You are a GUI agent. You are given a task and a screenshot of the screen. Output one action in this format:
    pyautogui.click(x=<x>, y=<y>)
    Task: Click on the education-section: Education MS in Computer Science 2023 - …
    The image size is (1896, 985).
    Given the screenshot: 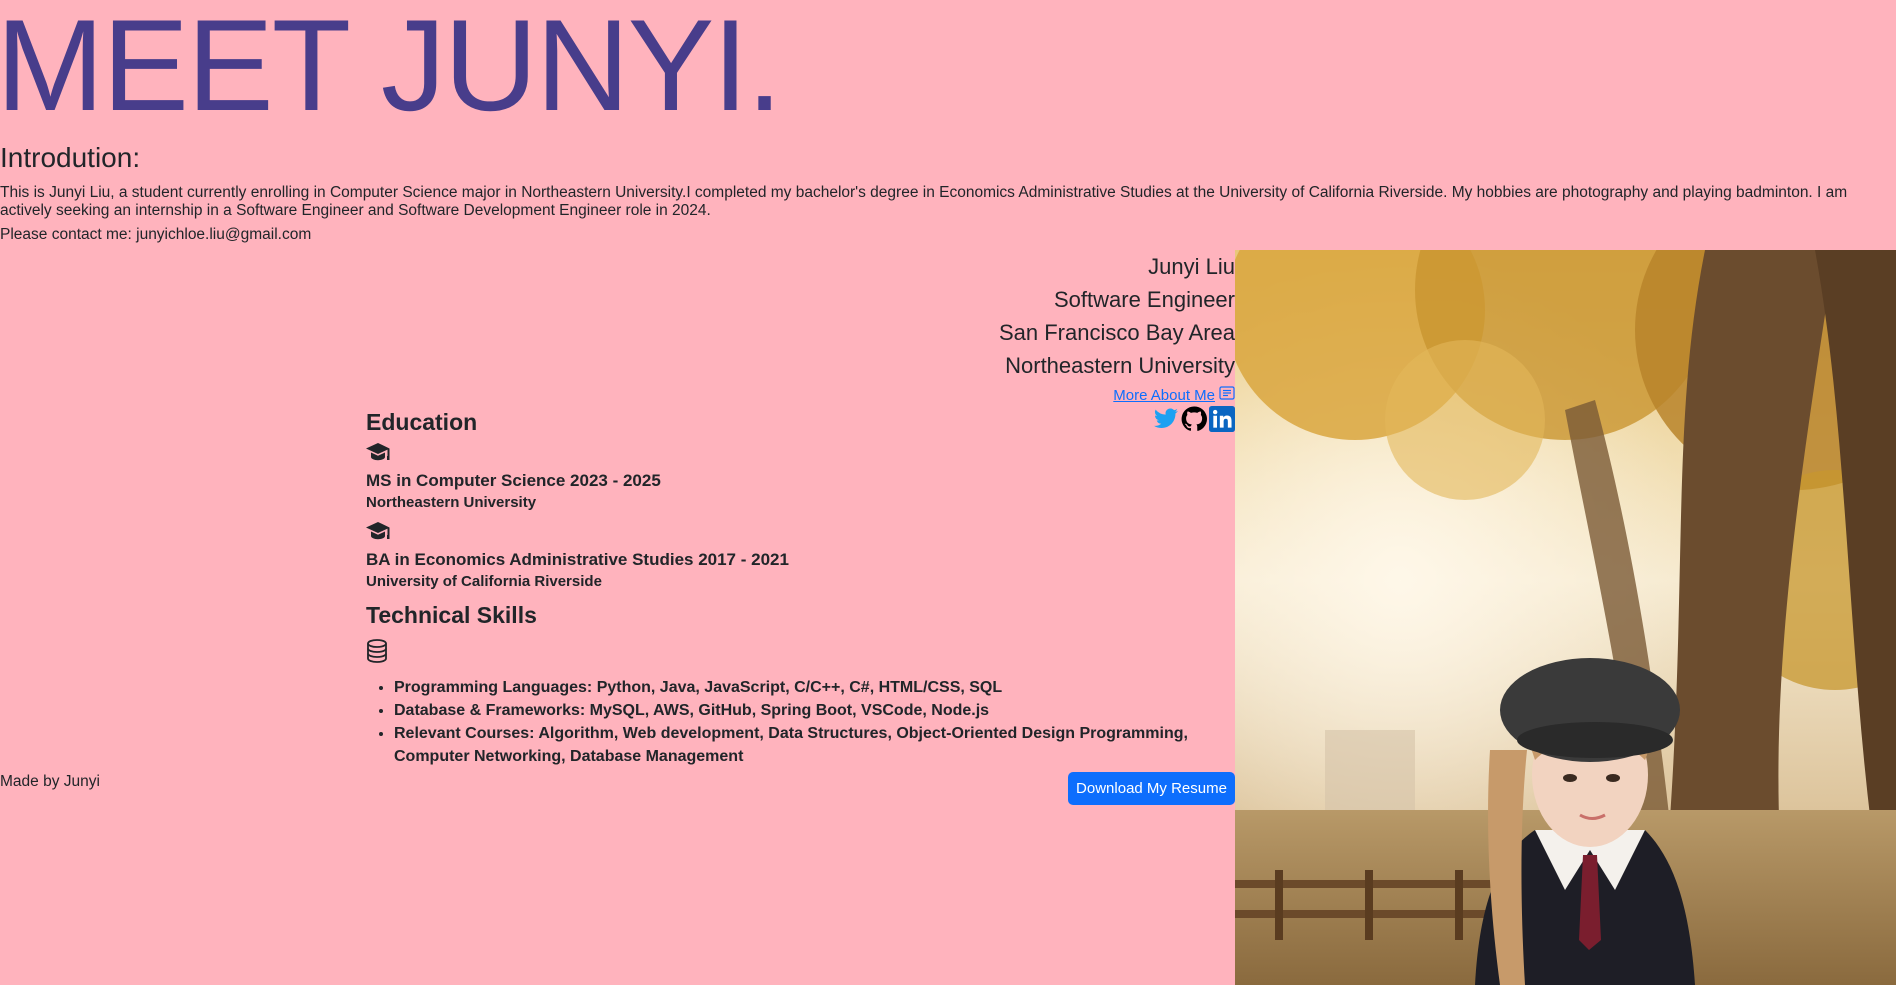 What is the action you would take?
    pyautogui.click(x=796, y=499)
    